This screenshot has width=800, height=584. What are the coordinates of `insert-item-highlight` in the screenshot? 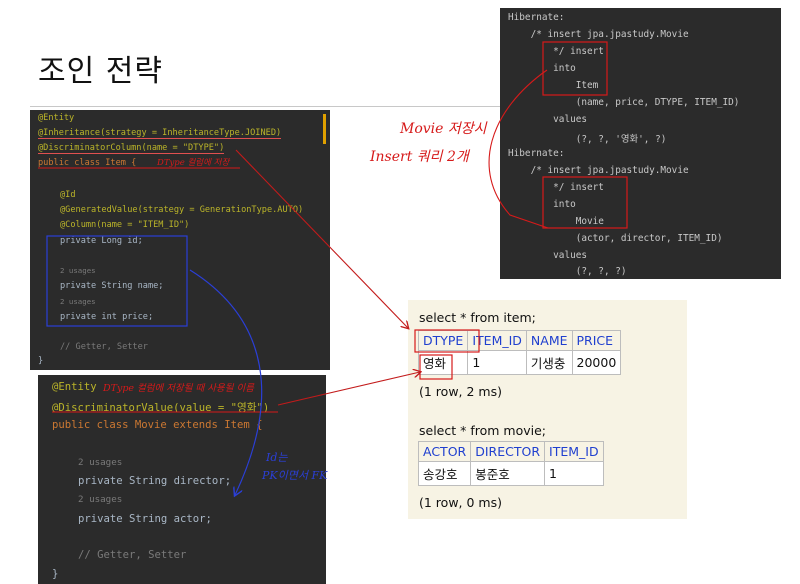 It's located at (575, 68).